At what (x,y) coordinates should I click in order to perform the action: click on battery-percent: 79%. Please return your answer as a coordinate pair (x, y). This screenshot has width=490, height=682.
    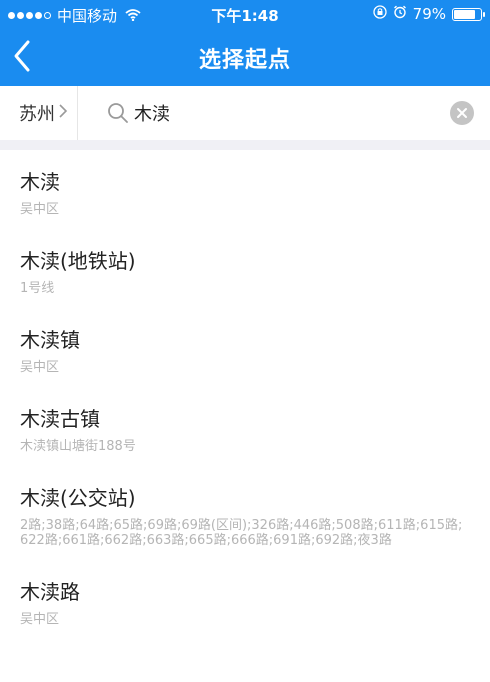
    Looking at the image, I should click on (429, 14).